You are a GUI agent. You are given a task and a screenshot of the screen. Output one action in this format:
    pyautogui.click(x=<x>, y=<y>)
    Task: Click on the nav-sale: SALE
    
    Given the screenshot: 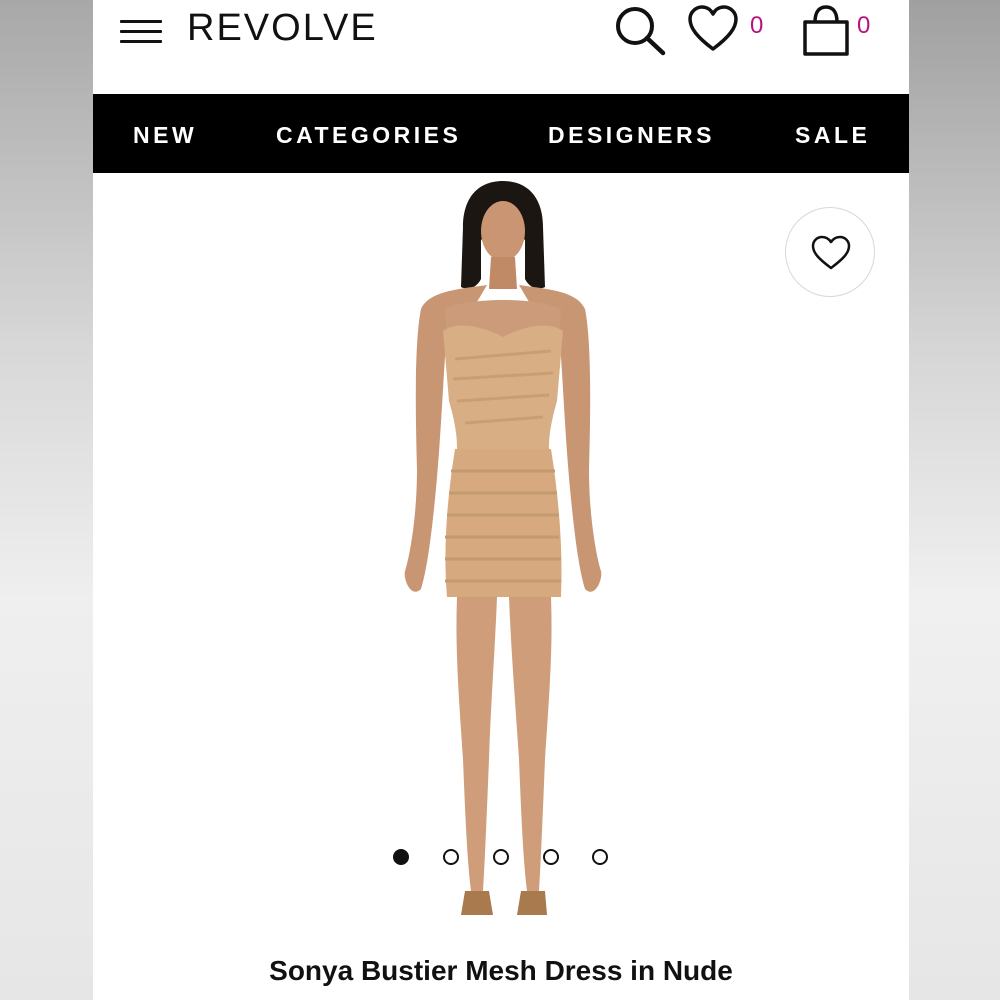 What is the action you would take?
    pyautogui.click(x=832, y=135)
    